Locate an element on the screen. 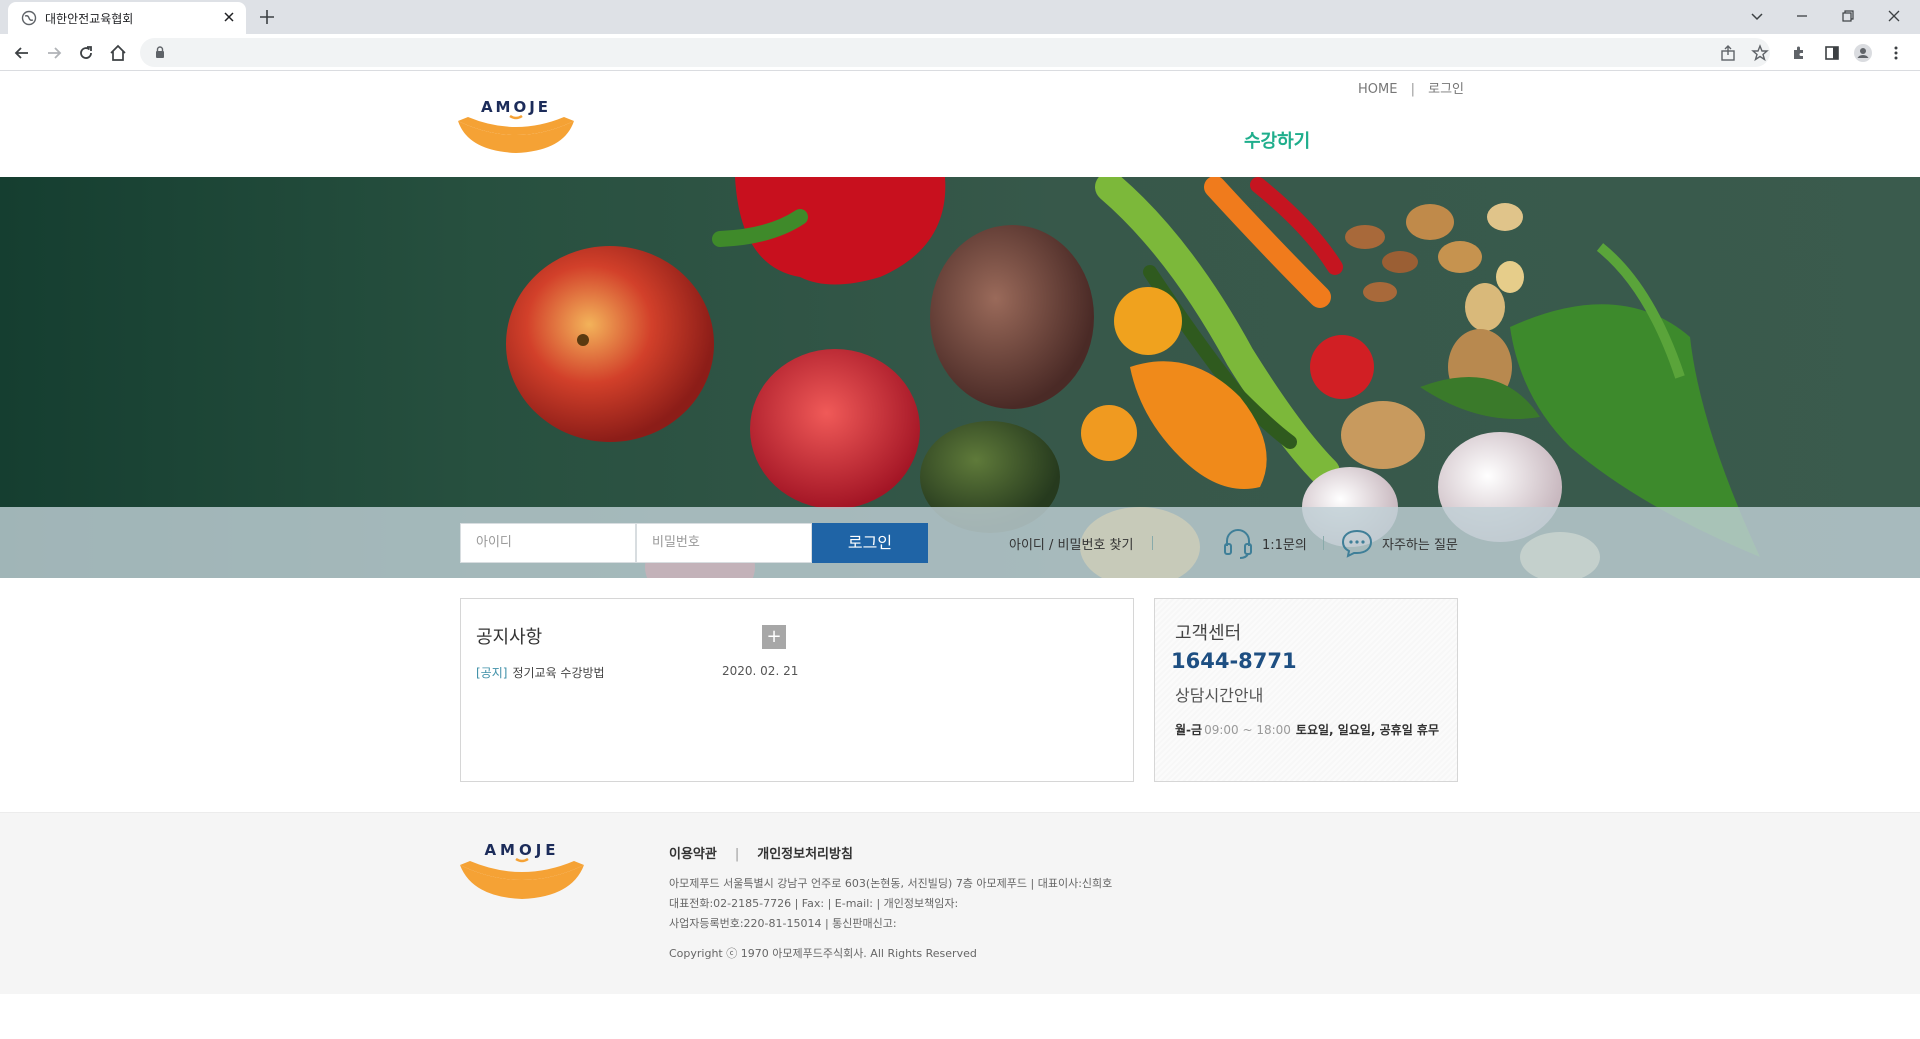 Image resolution: width=1920 pixels, height=1039 pixels. browser-tab: 대한안전교육협회 is located at coordinates (127, 18).